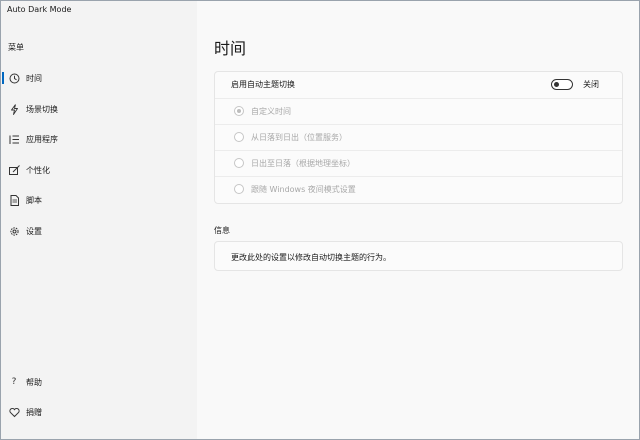 Image resolution: width=640 pixels, height=440 pixels. What do you see at coordinates (14, 139) in the screenshot?
I see `app-list-icon` at bounding box center [14, 139].